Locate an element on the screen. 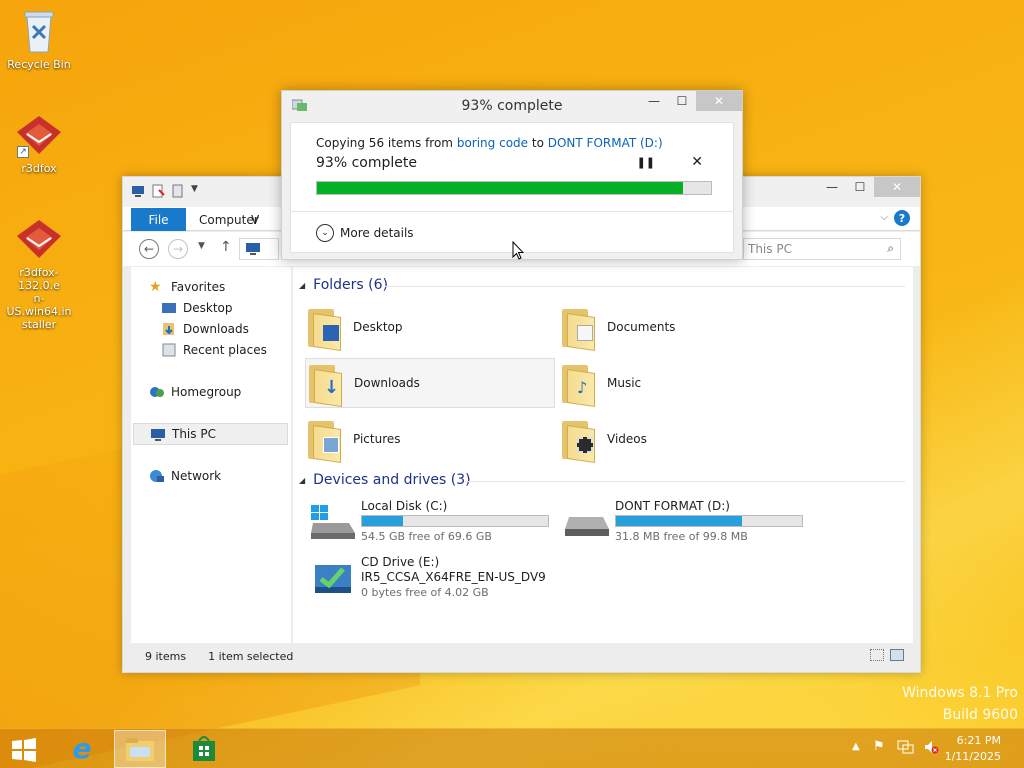 Image resolution: width=1024 pixels, height=768 pixels. tab-view: V is located at coordinates (255, 220).